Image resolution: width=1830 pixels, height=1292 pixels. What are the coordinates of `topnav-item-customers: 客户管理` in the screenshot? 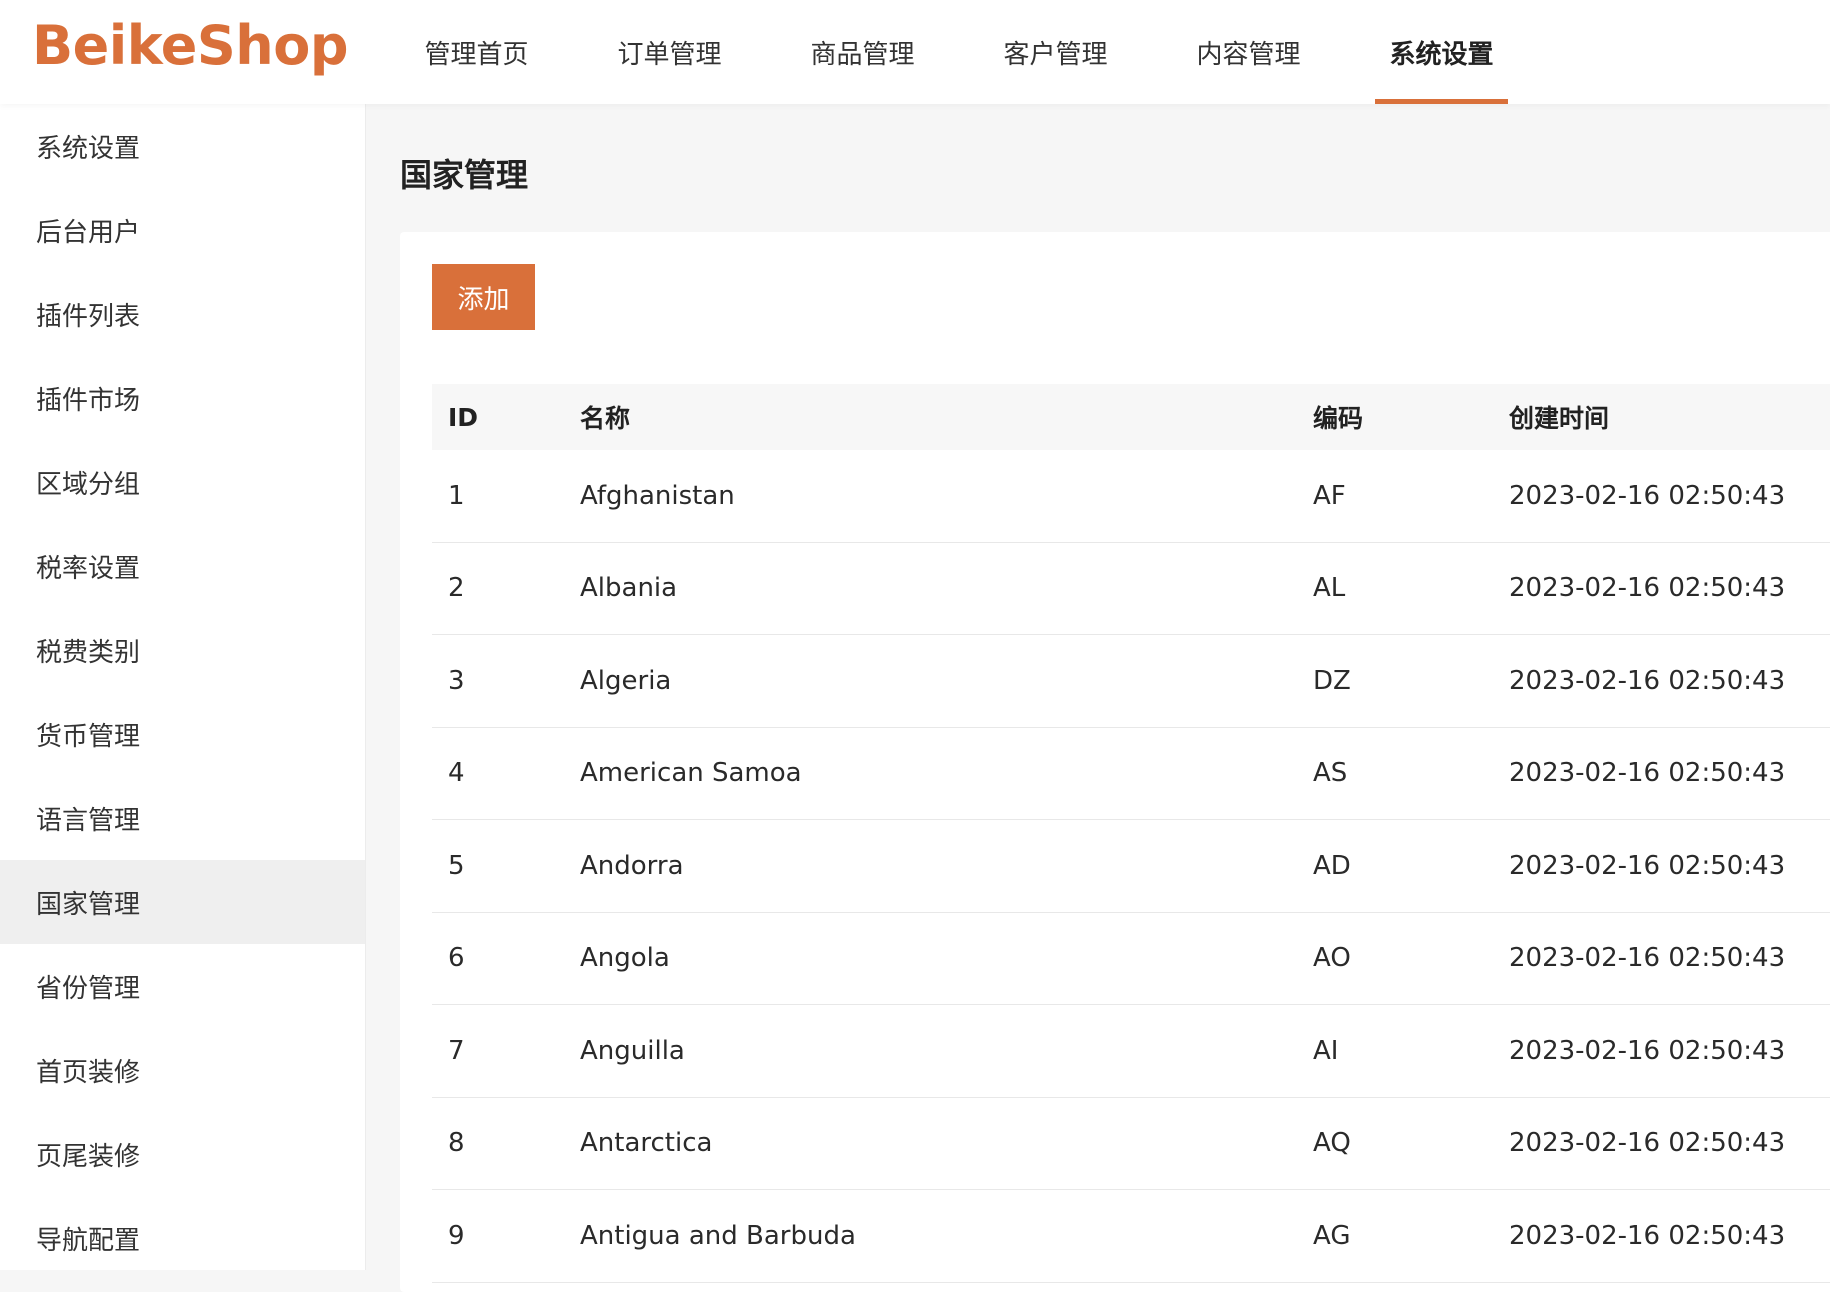 It's located at (1055, 52).